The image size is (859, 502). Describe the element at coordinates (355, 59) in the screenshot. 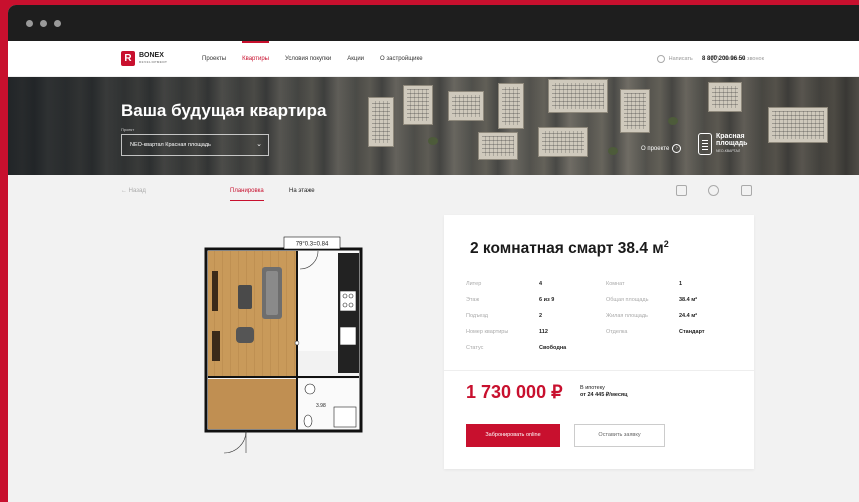

I see `nav-item-promotions: Акции` at that location.